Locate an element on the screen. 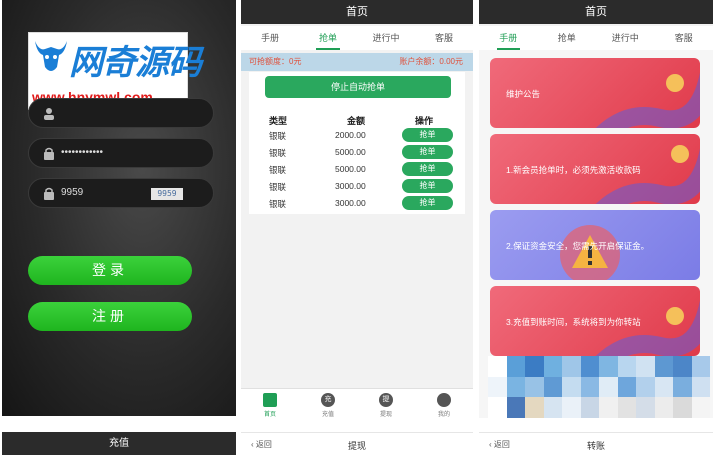 The height and width of the screenshot is (455, 722). captcha-field: 9959 9959 is located at coordinates (121, 193).